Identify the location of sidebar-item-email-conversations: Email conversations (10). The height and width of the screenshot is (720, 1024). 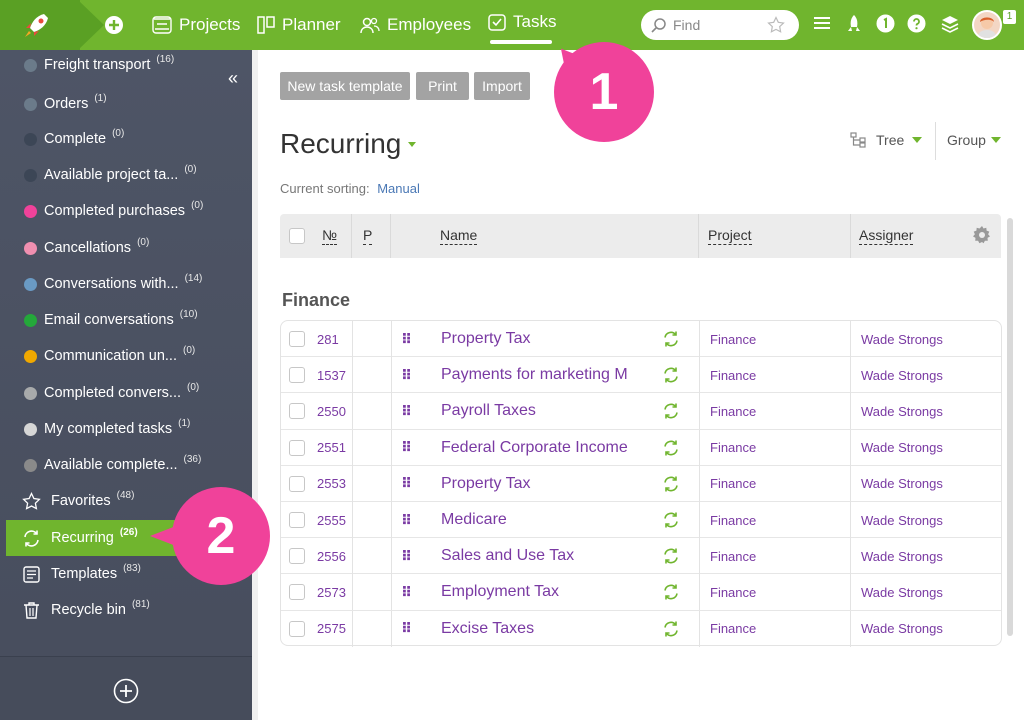
(126, 320).